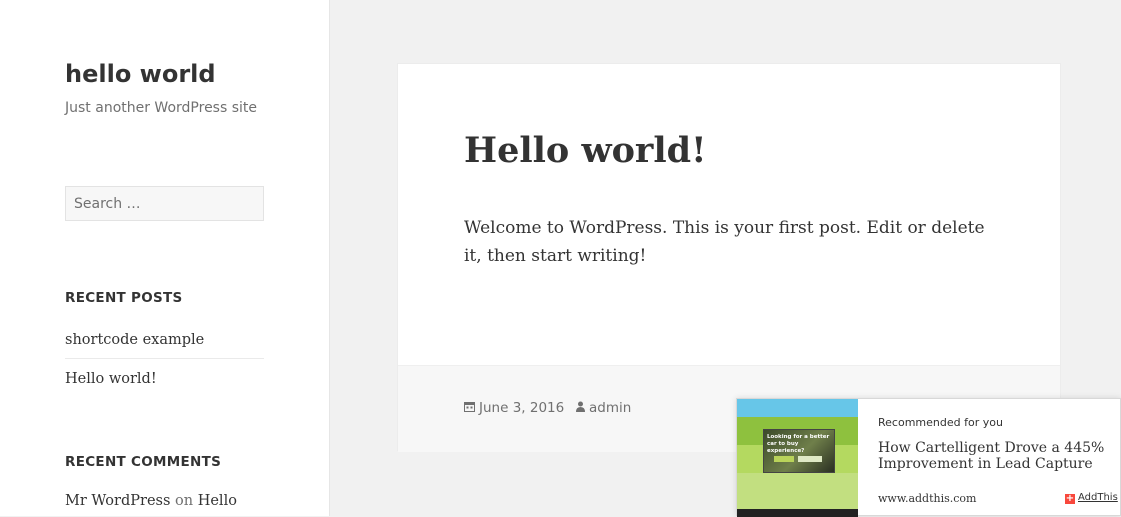 Image resolution: width=1121 pixels, height=517 pixels. I want to click on recent-posts-heading: RECENT POSTS, so click(124, 298).